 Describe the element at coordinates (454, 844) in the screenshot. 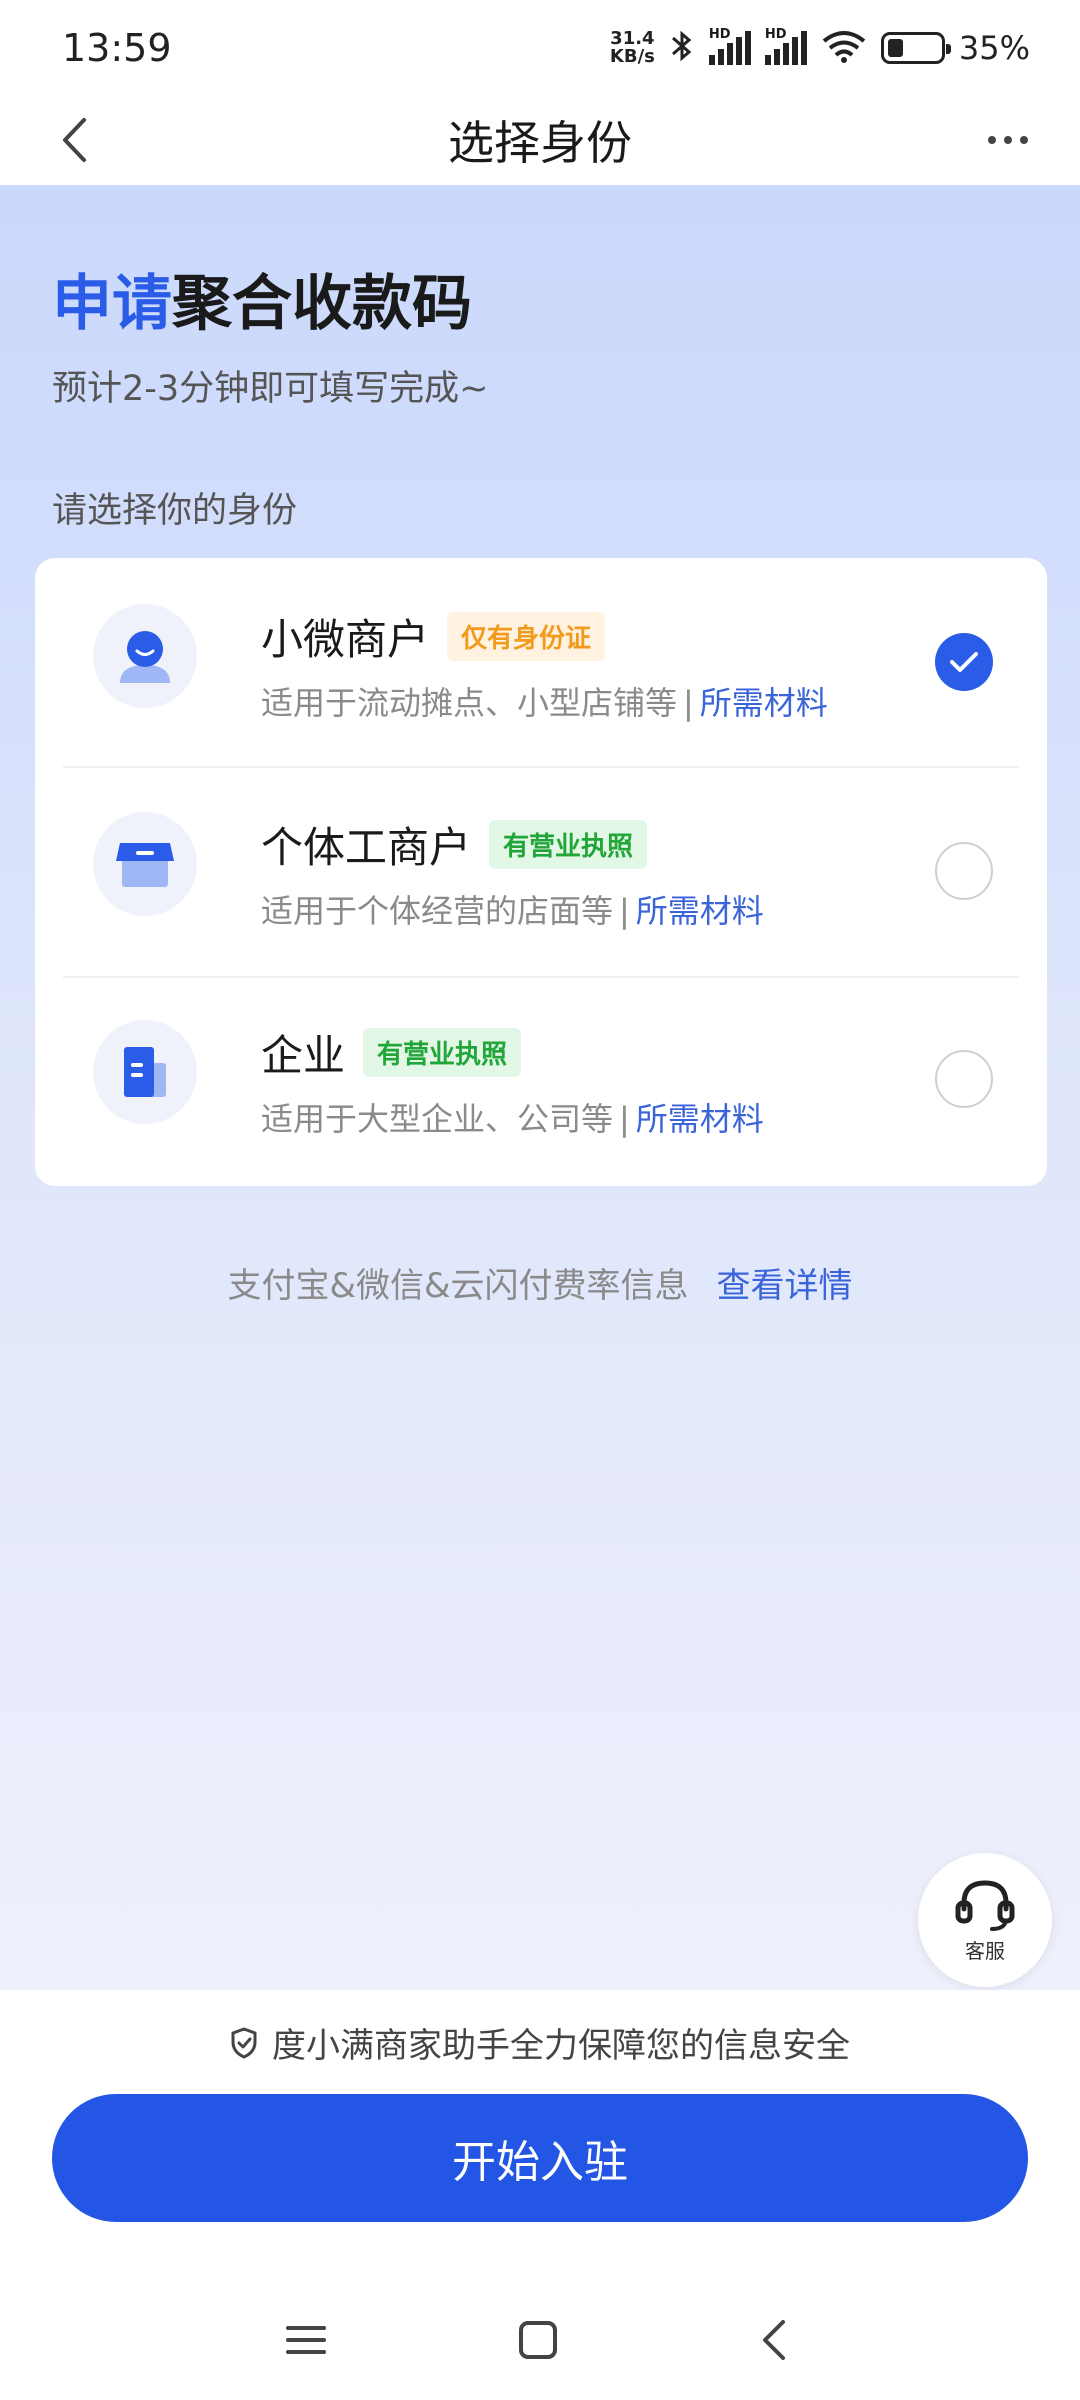

I see `option-title: 个体工商户 有营业执照` at that location.